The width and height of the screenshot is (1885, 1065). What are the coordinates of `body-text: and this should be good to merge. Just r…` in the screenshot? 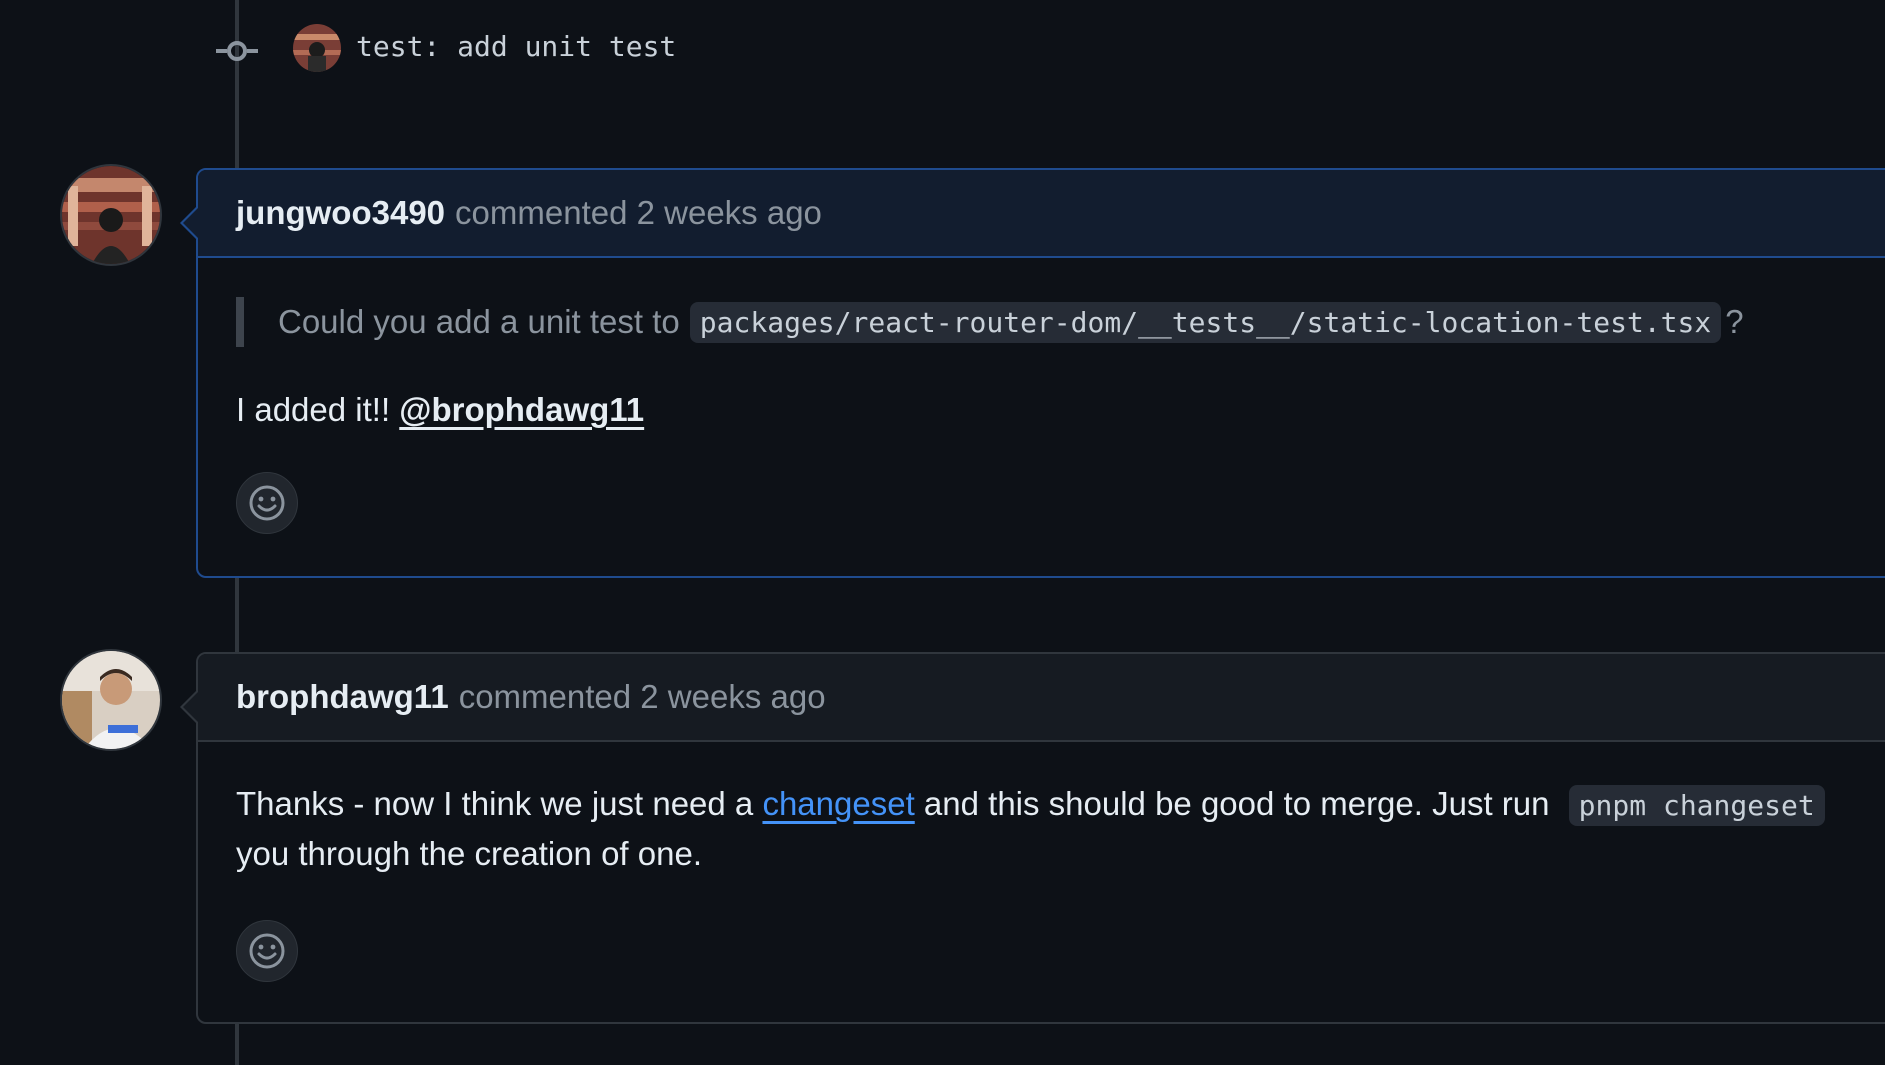 It's located at (1236, 803).